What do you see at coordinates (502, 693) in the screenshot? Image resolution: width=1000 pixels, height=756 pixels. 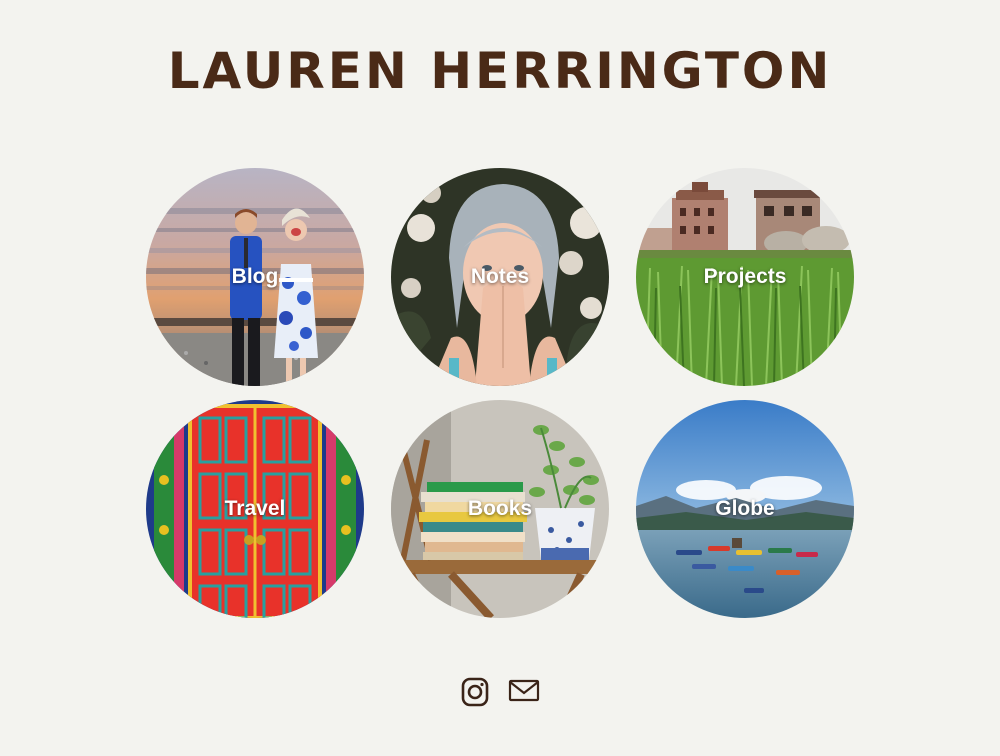 I see `social-links` at bounding box center [502, 693].